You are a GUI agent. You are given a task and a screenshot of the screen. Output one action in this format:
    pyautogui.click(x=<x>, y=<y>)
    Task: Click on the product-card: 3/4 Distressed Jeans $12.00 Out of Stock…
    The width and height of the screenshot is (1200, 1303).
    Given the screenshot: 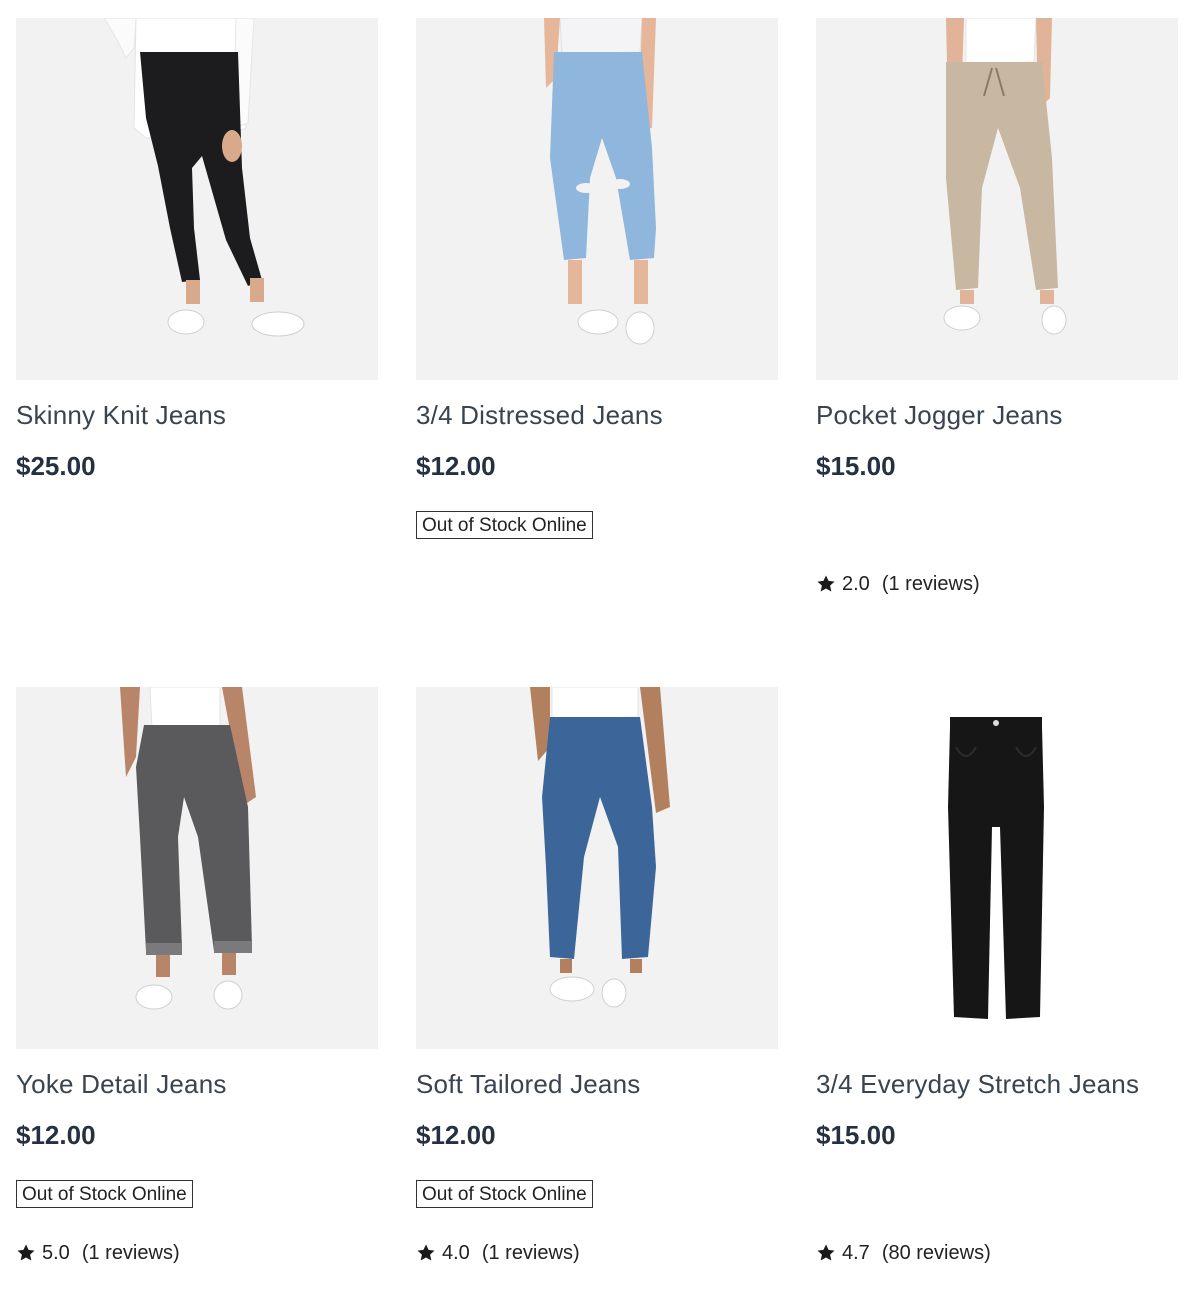 What is the action you would take?
    pyautogui.click(x=597, y=318)
    